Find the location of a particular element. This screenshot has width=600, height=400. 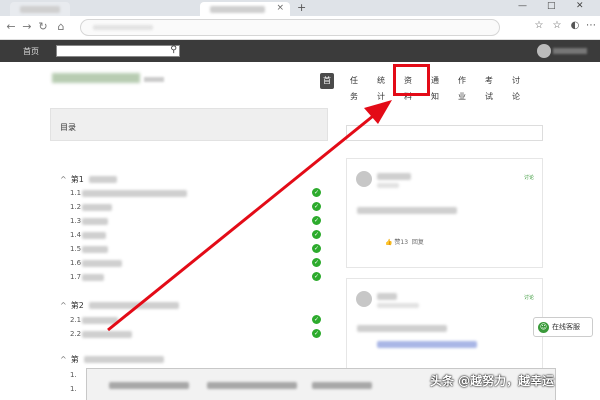

tab-exams: 考试 is located at coordinates (489, 87).